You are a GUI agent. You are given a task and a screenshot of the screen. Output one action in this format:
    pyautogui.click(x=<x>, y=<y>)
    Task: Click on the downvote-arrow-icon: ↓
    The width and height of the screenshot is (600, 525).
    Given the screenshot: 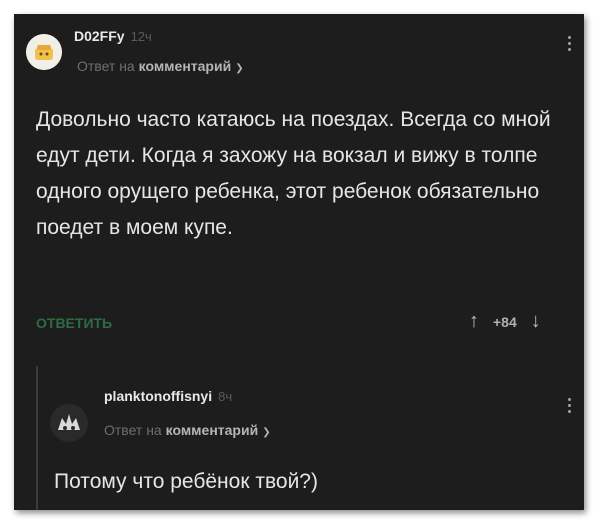 What is the action you would take?
    pyautogui.click(x=536, y=321)
    